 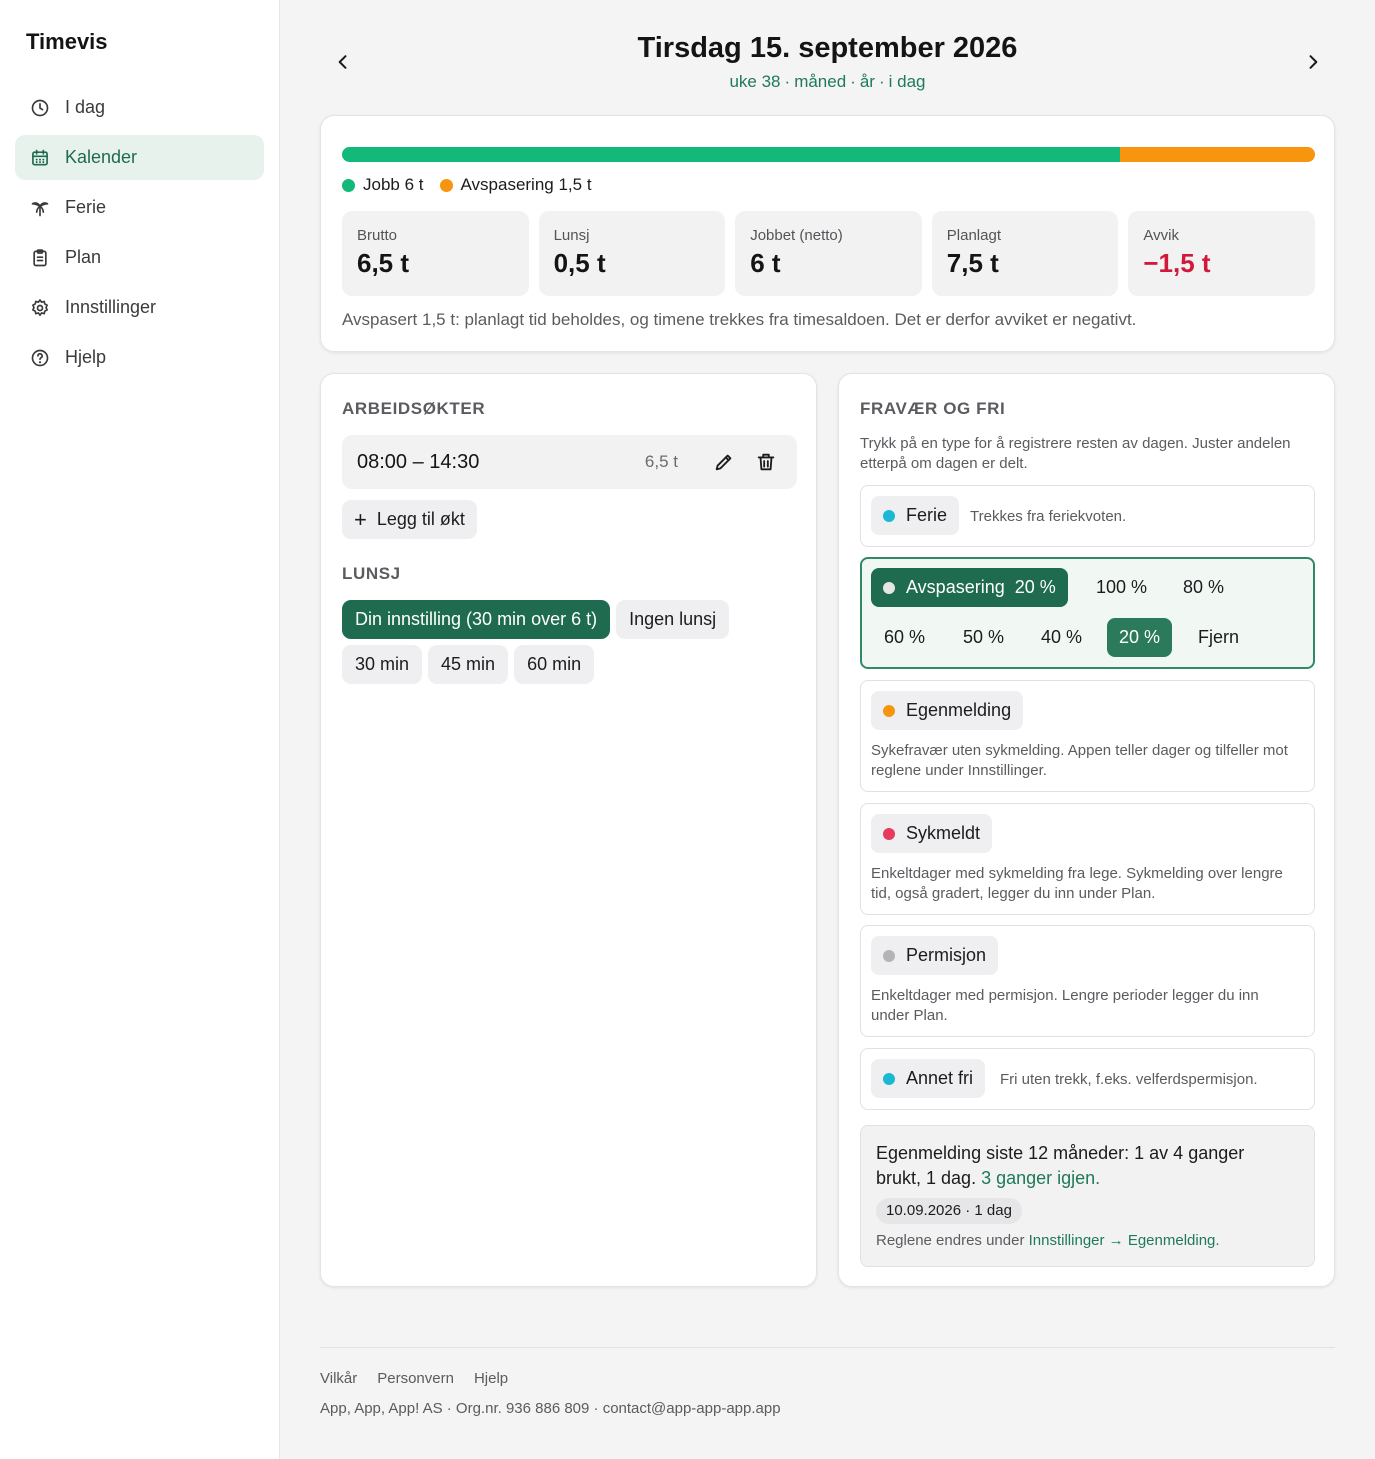 I want to click on work-session-row: 08:00 – 14:30 6,5 t, so click(x=569, y=462).